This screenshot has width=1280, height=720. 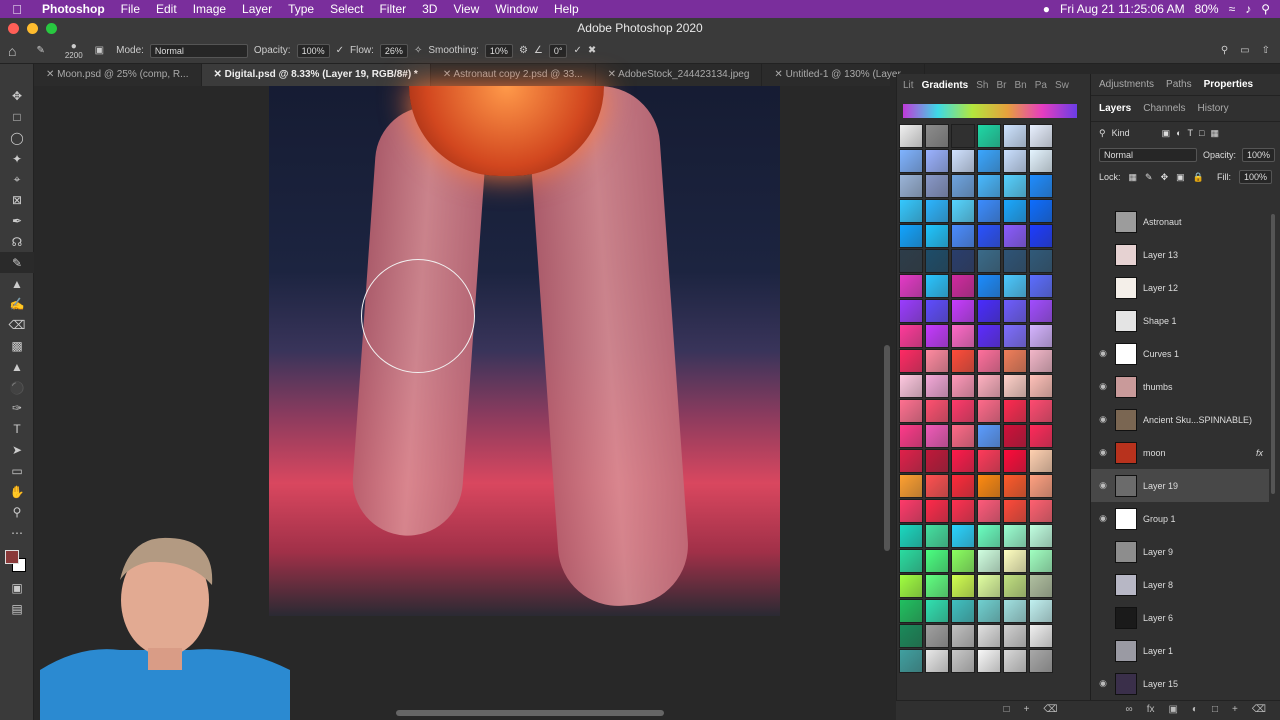 I want to click on new-group-icon: □, so click(x=1215, y=710).